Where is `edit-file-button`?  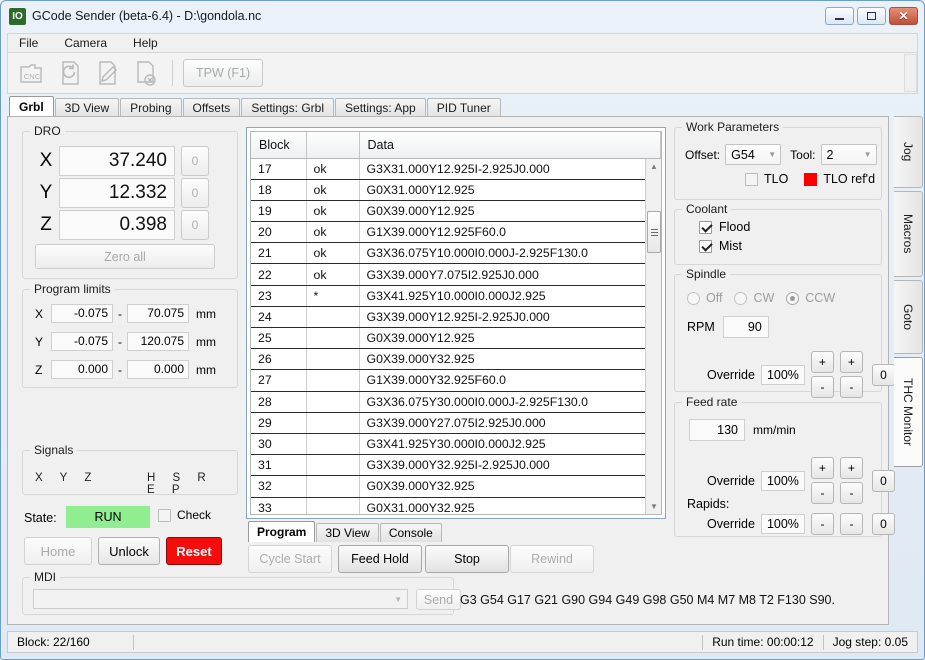
edit-file-button is located at coordinates (108, 73).